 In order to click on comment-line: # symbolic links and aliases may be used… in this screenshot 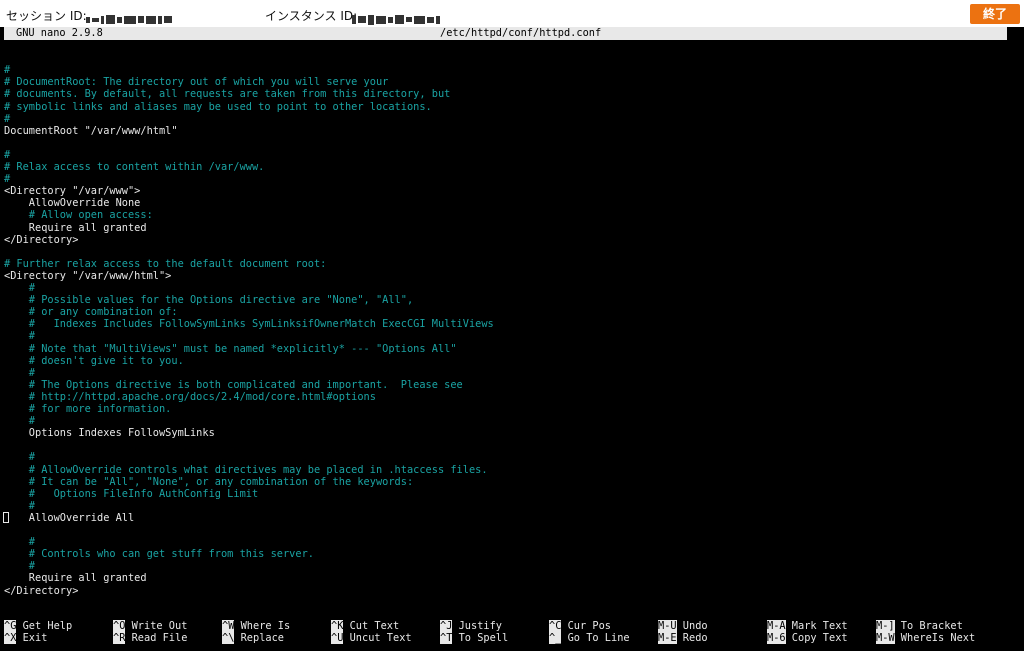, I will do `click(218, 106)`.